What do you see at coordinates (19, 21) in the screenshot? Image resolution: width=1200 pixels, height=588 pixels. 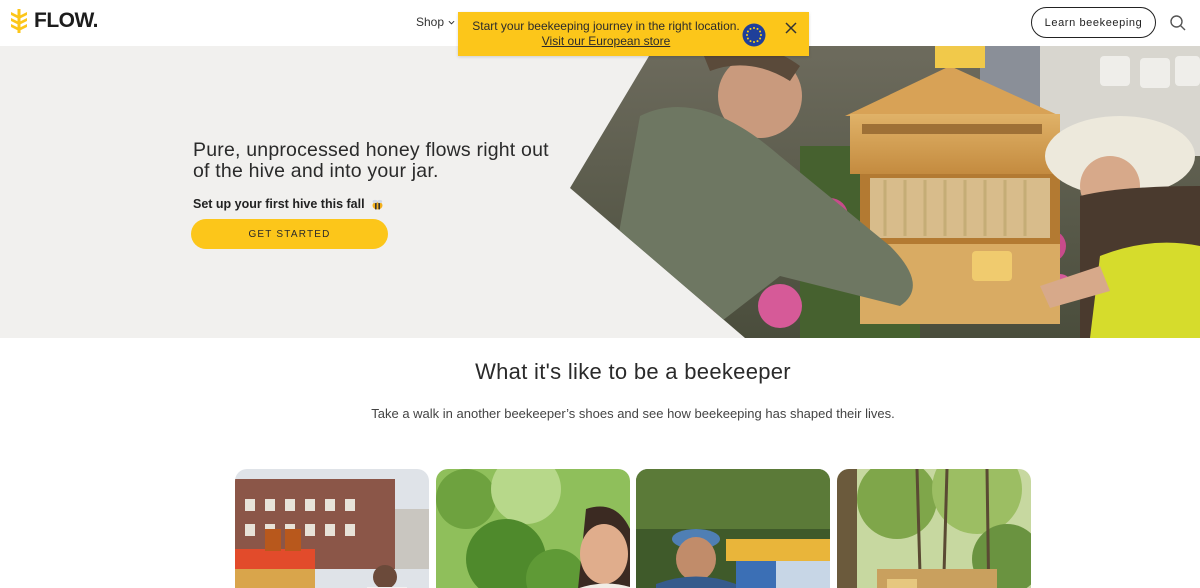 I see `flow-logo-icon` at bounding box center [19, 21].